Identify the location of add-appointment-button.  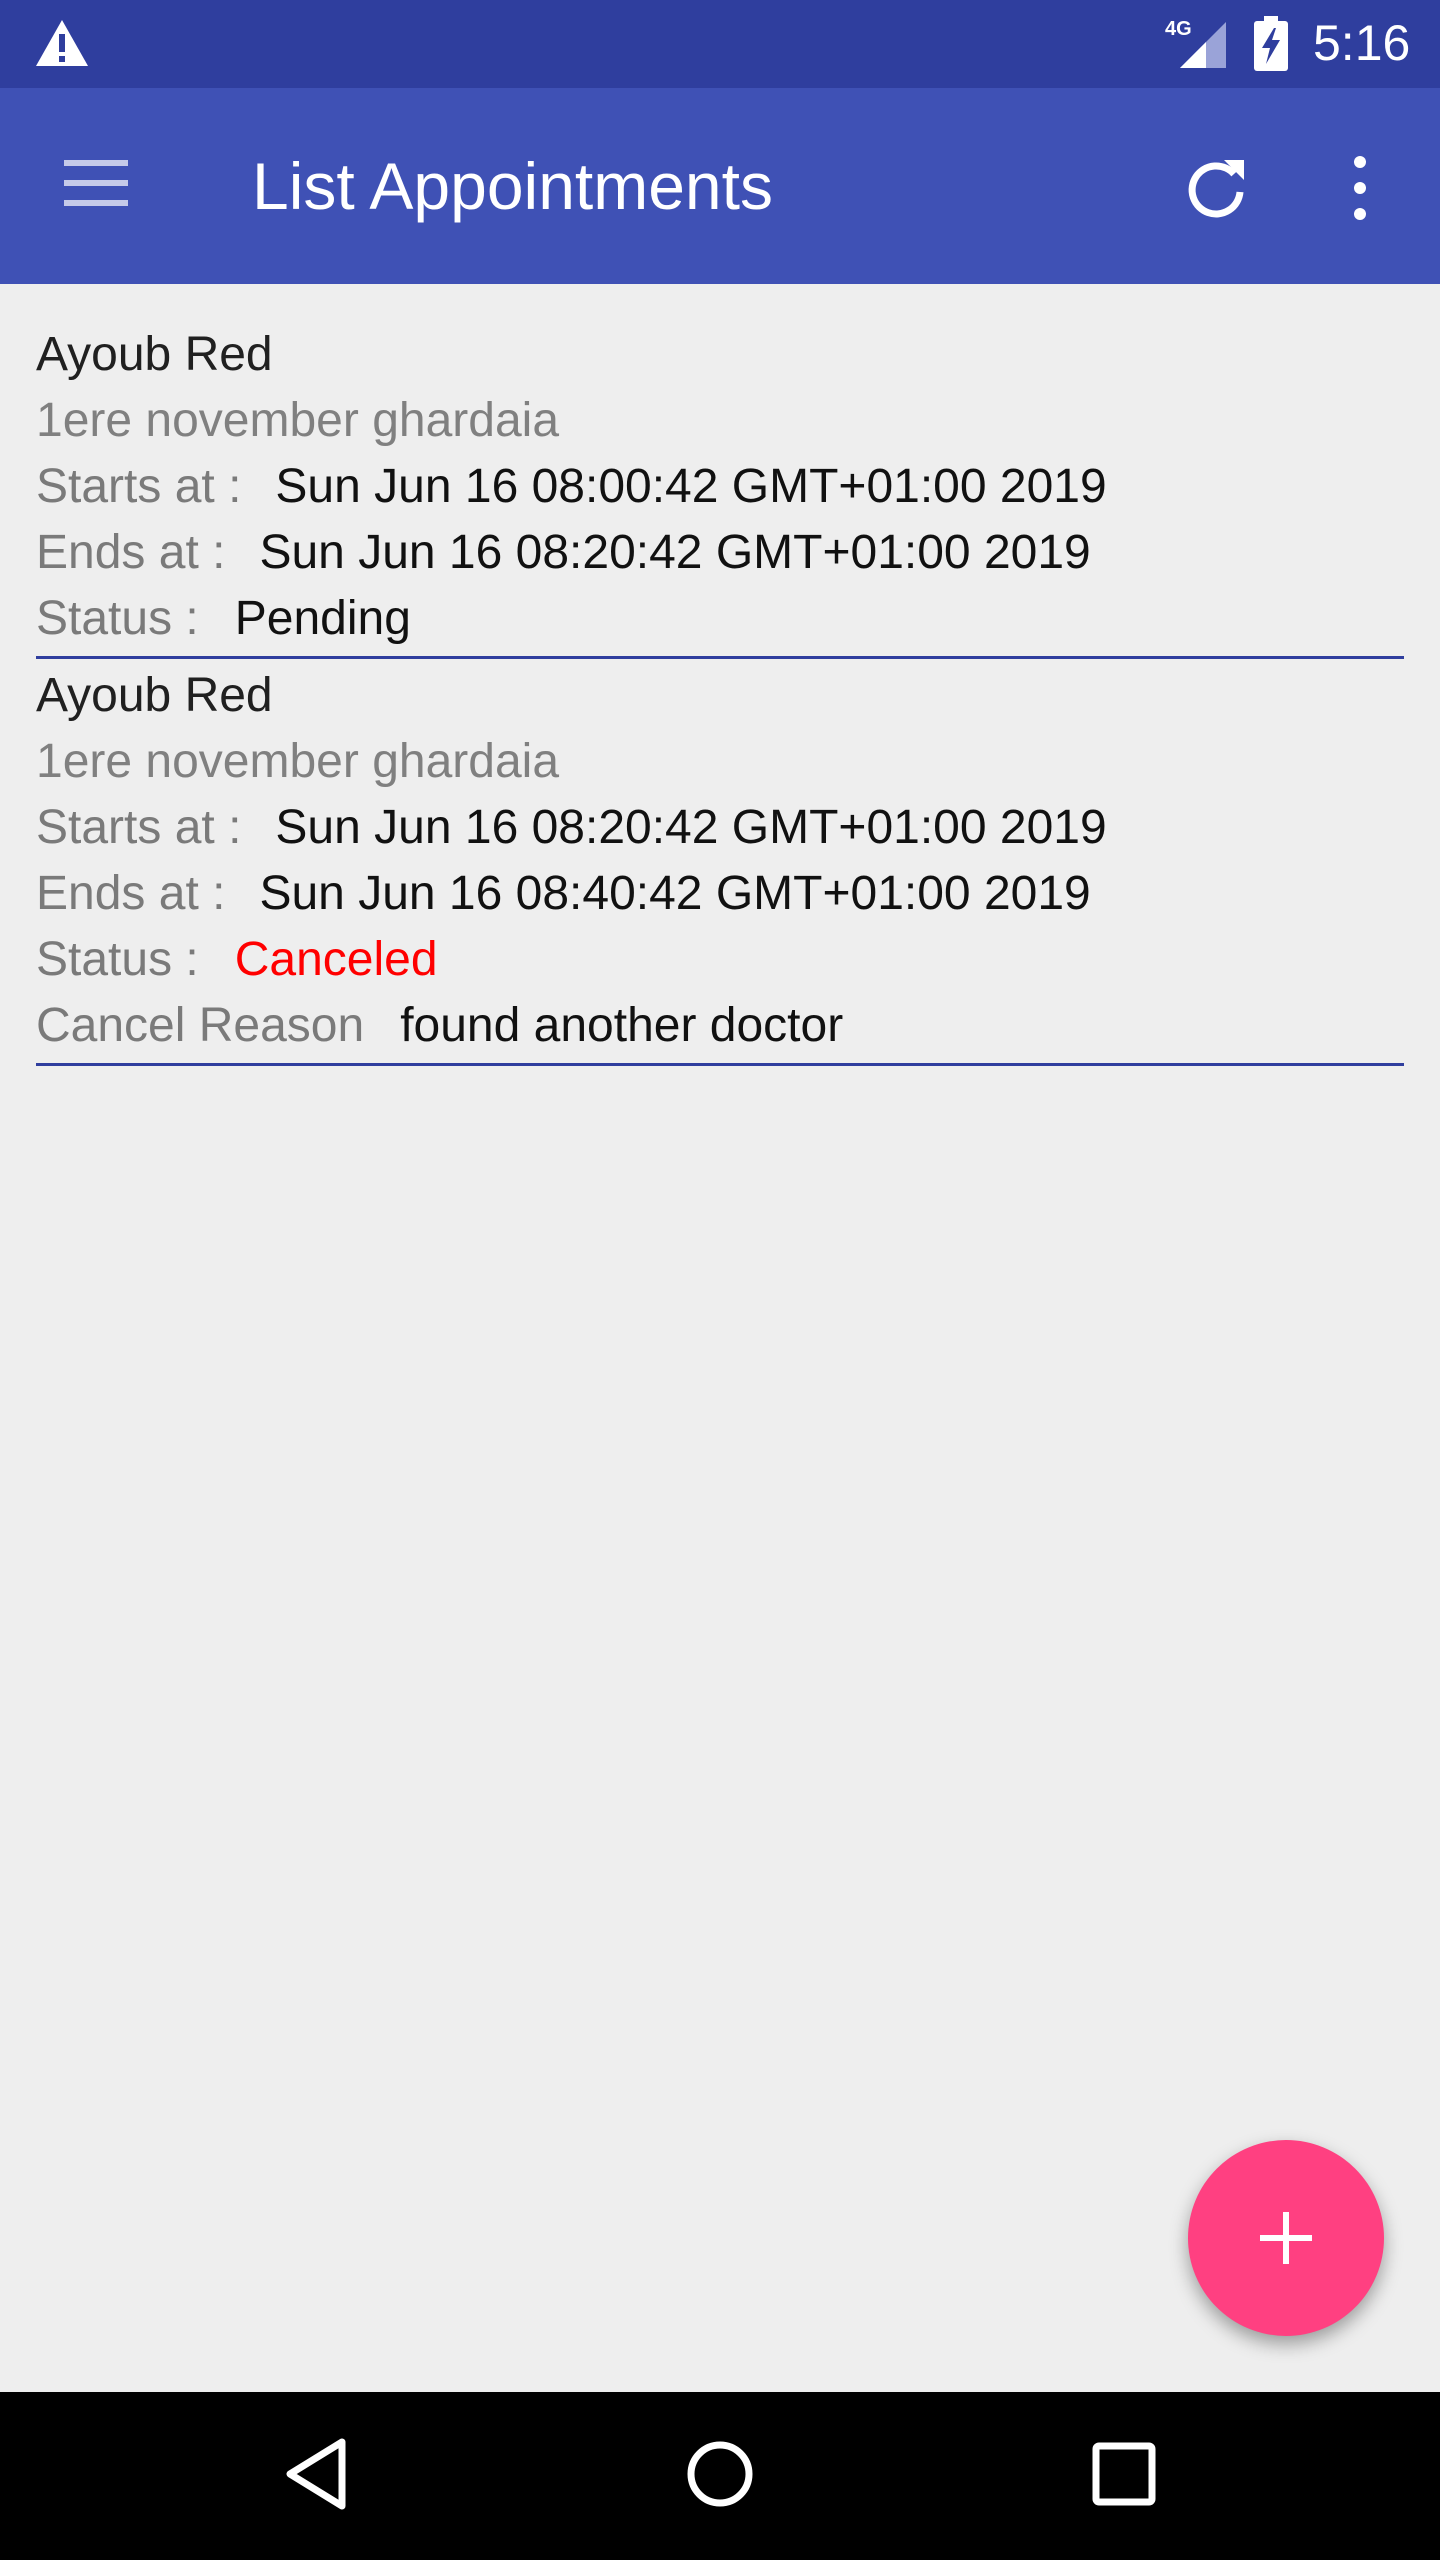
(1286, 2238).